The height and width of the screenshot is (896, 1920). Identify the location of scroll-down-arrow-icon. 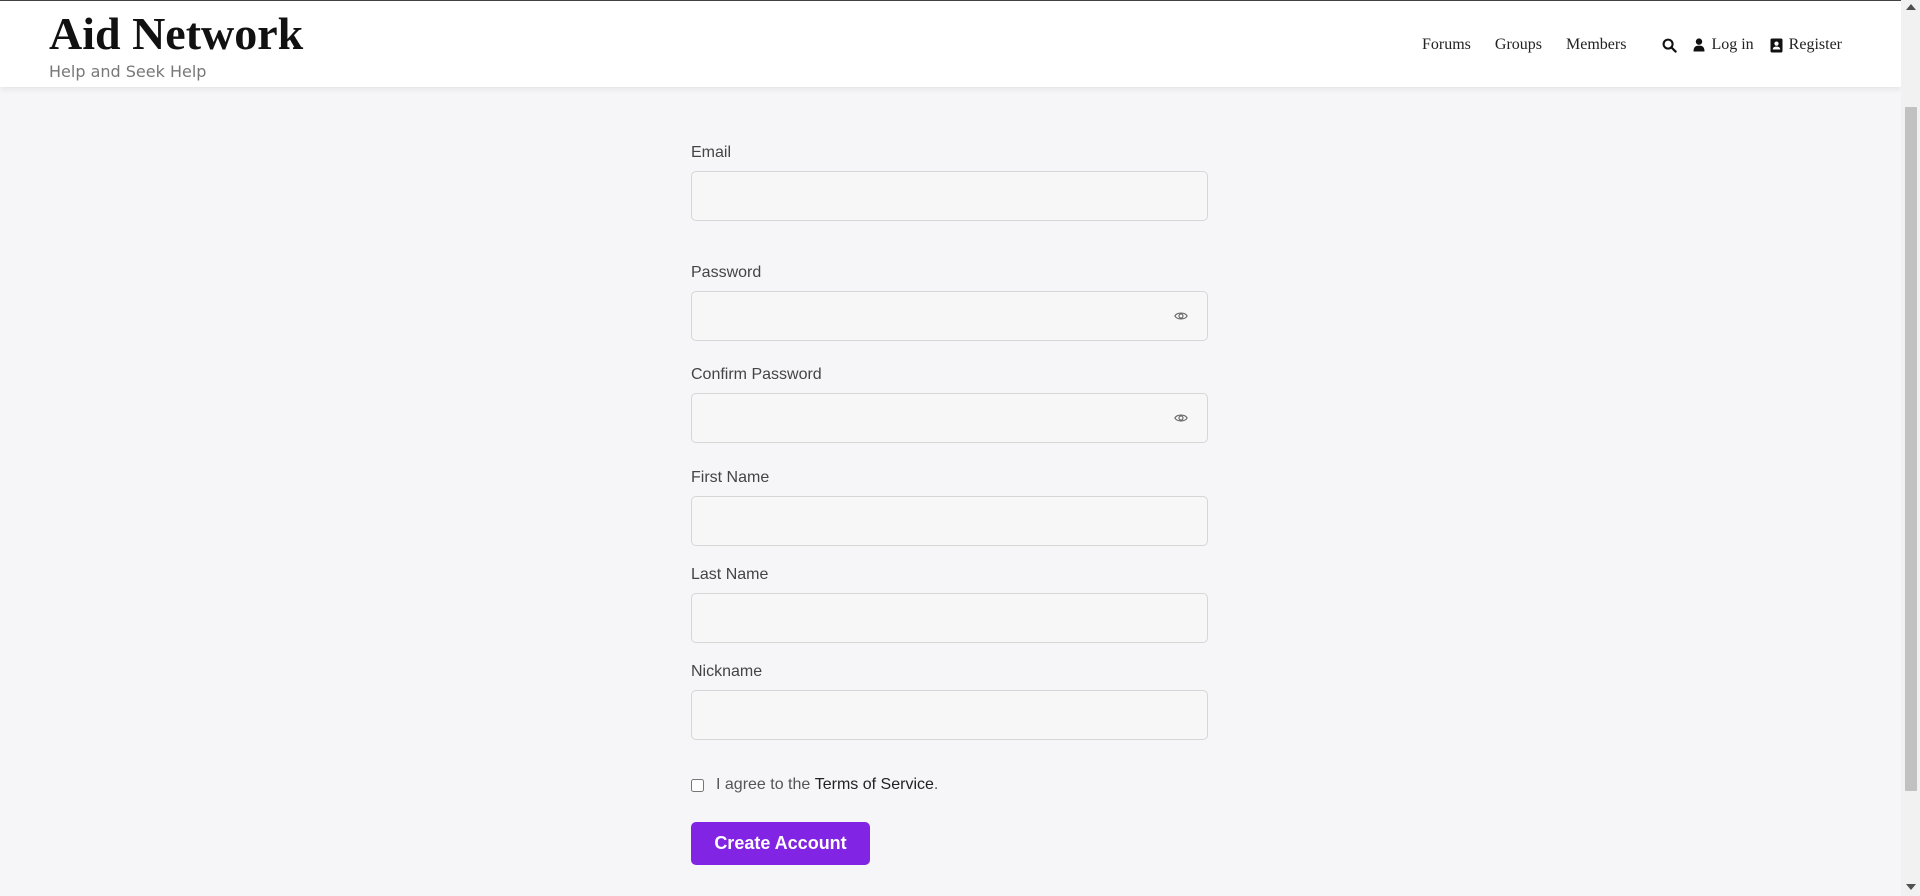
(1911, 887).